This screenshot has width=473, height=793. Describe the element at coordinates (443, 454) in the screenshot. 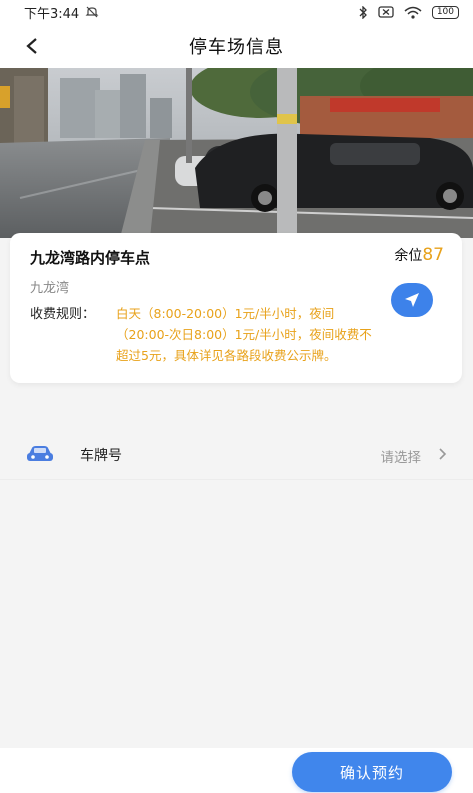

I see `chevron-right-icon` at that location.